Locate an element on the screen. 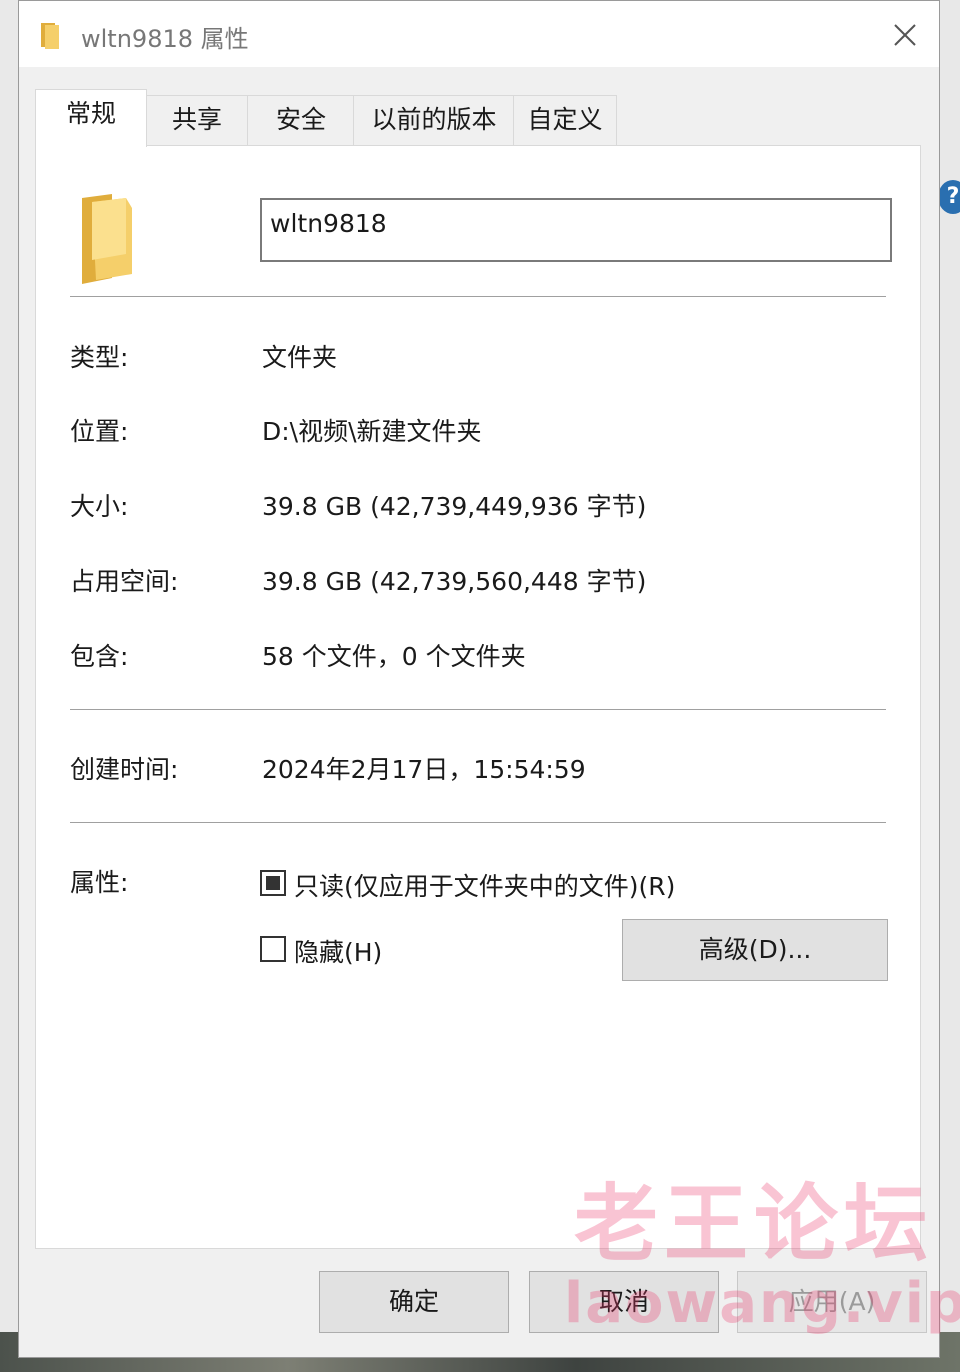  created-value: 2024年2月17日，15:54:59 is located at coordinates (424, 769).